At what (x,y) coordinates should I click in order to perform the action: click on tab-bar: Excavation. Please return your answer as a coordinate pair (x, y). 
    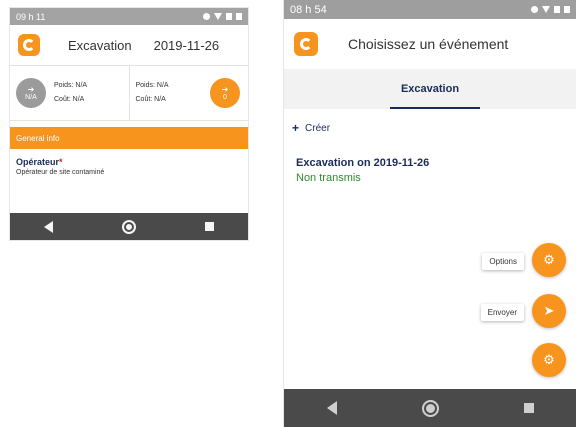
    Looking at the image, I should click on (430, 89).